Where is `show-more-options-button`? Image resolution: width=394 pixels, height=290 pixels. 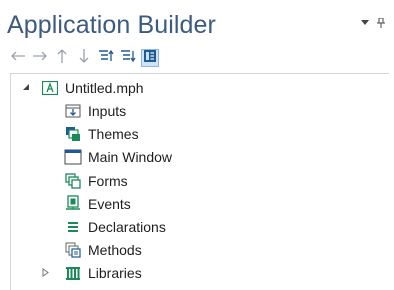 show-more-options-button is located at coordinates (150, 58).